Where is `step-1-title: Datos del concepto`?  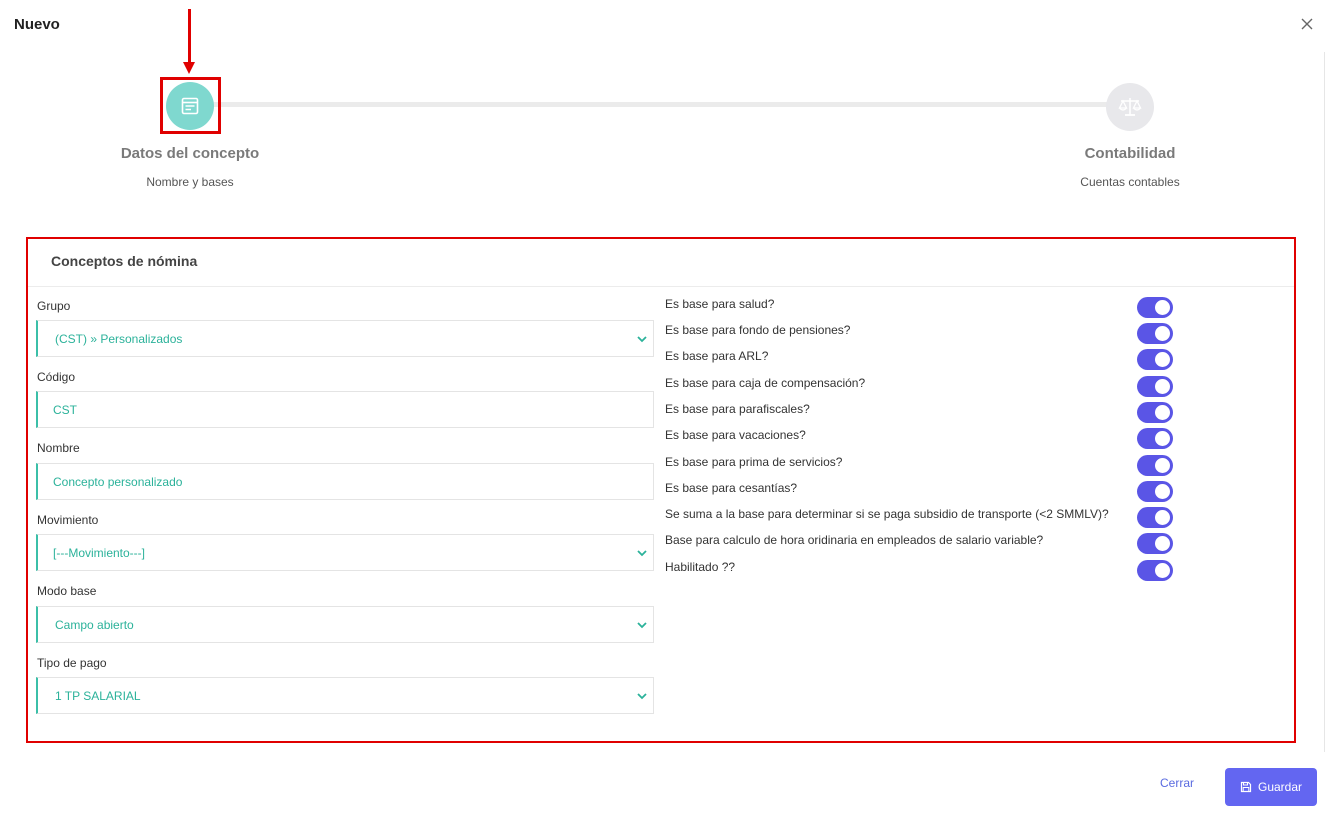 step-1-title: Datos del concepto is located at coordinates (190, 153).